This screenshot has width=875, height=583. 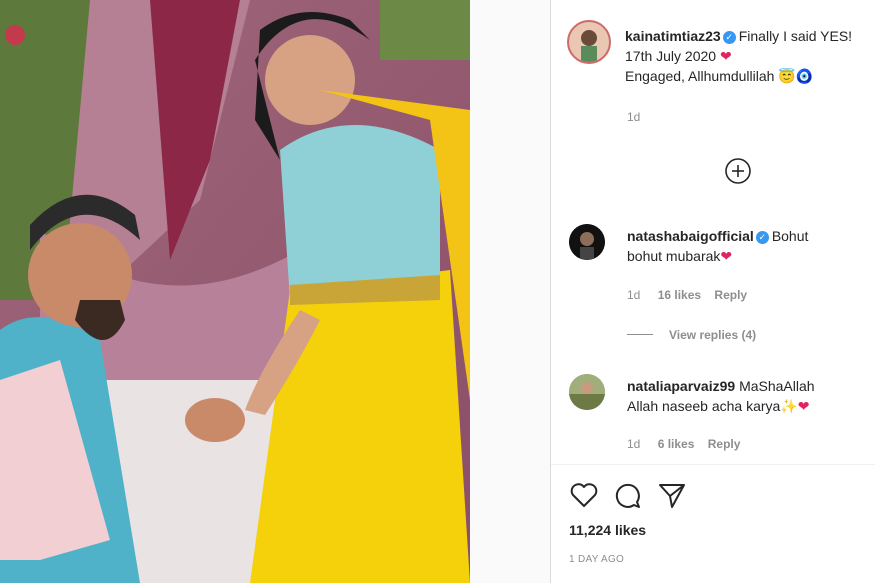 What do you see at coordinates (510, 291) in the screenshot?
I see `side-gap` at bounding box center [510, 291].